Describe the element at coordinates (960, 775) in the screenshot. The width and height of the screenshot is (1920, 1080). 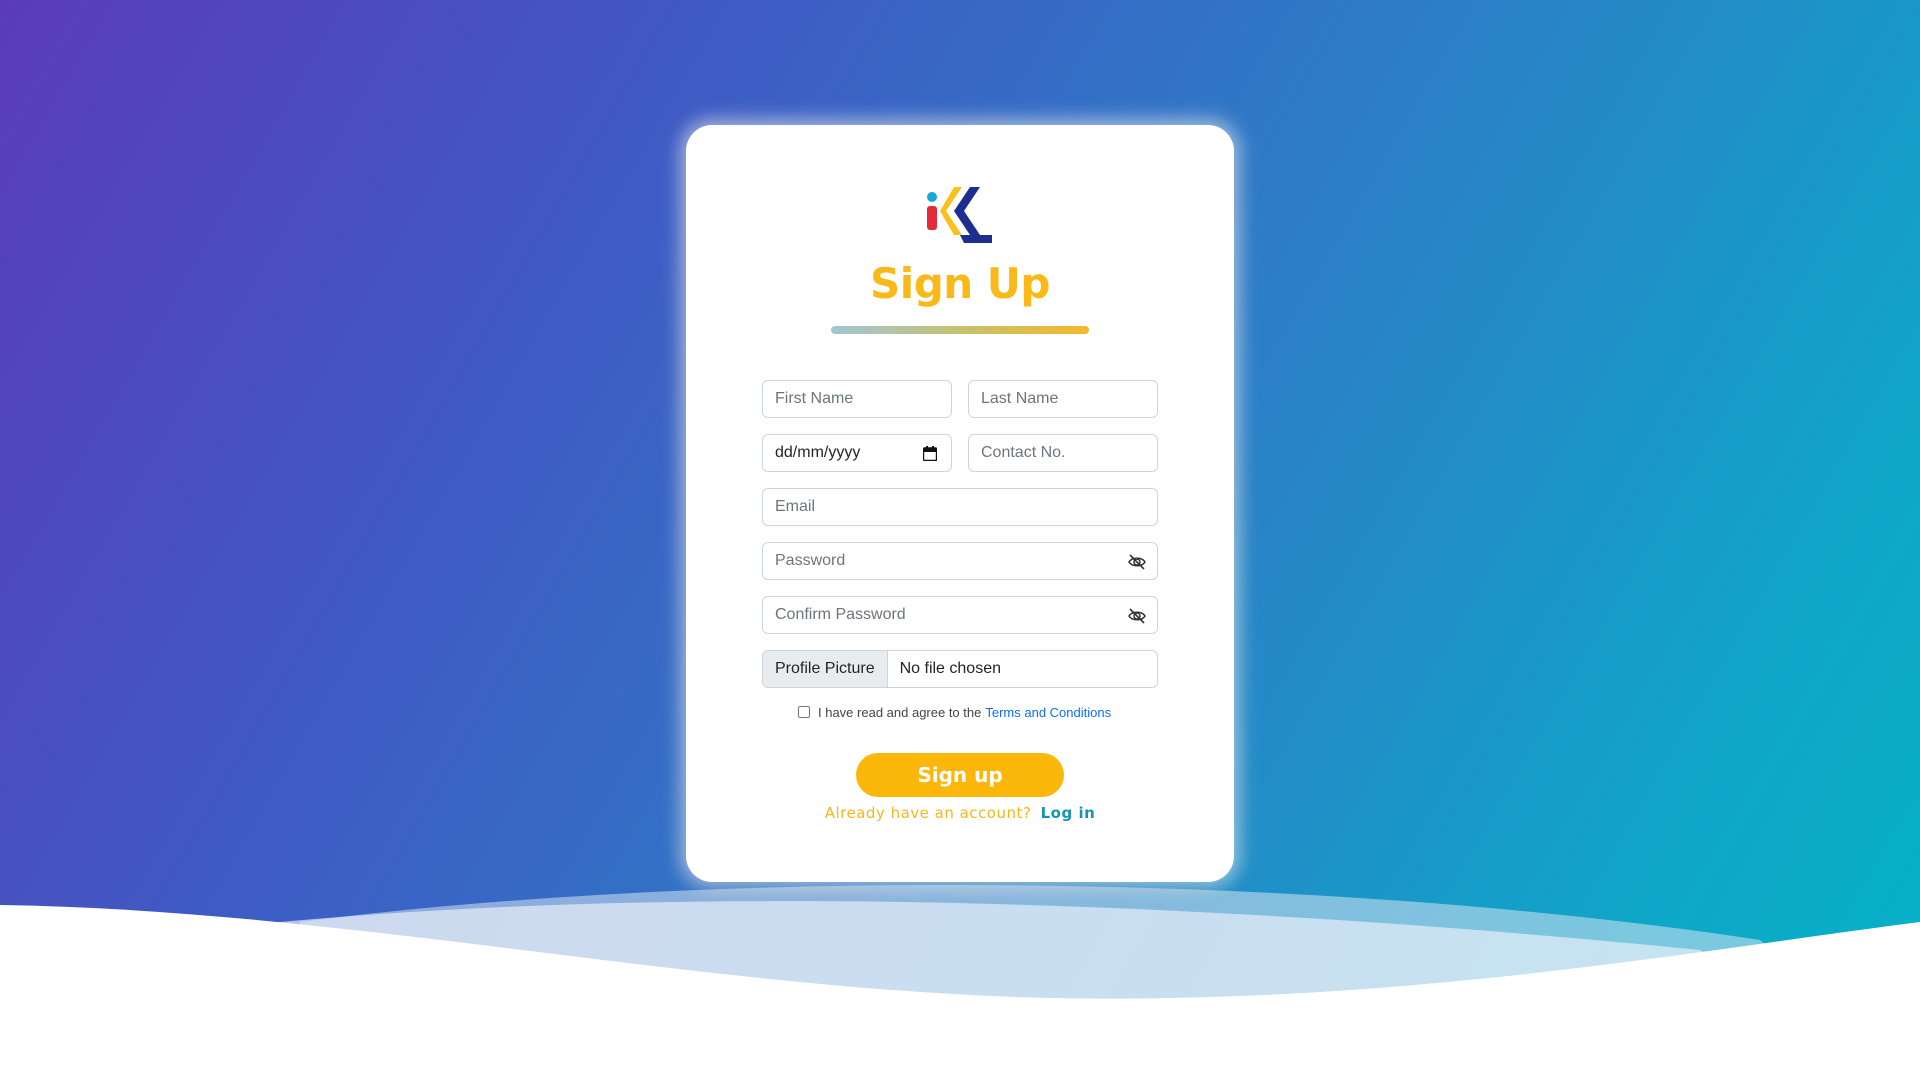
I see `signup-button: Sign up` at that location.